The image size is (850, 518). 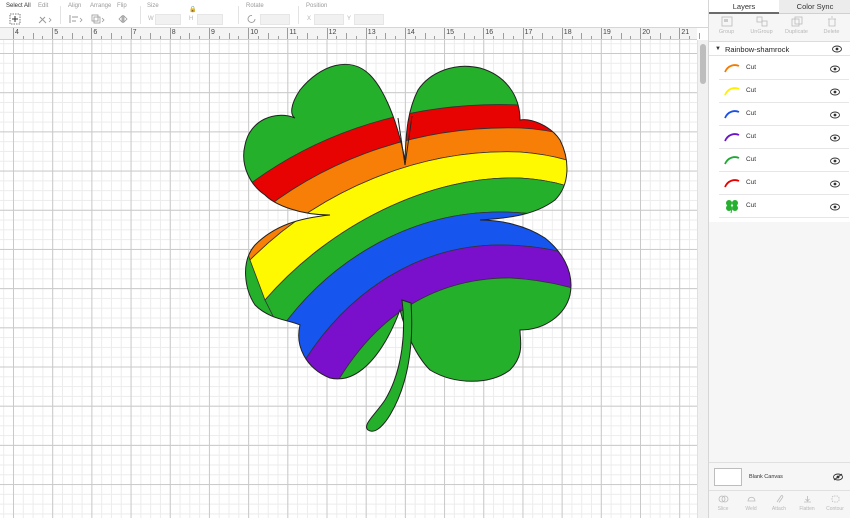 What do you see at coordinates (329, 19) in the screenshot?
I see `x-input` at bounding box center [329, 19].